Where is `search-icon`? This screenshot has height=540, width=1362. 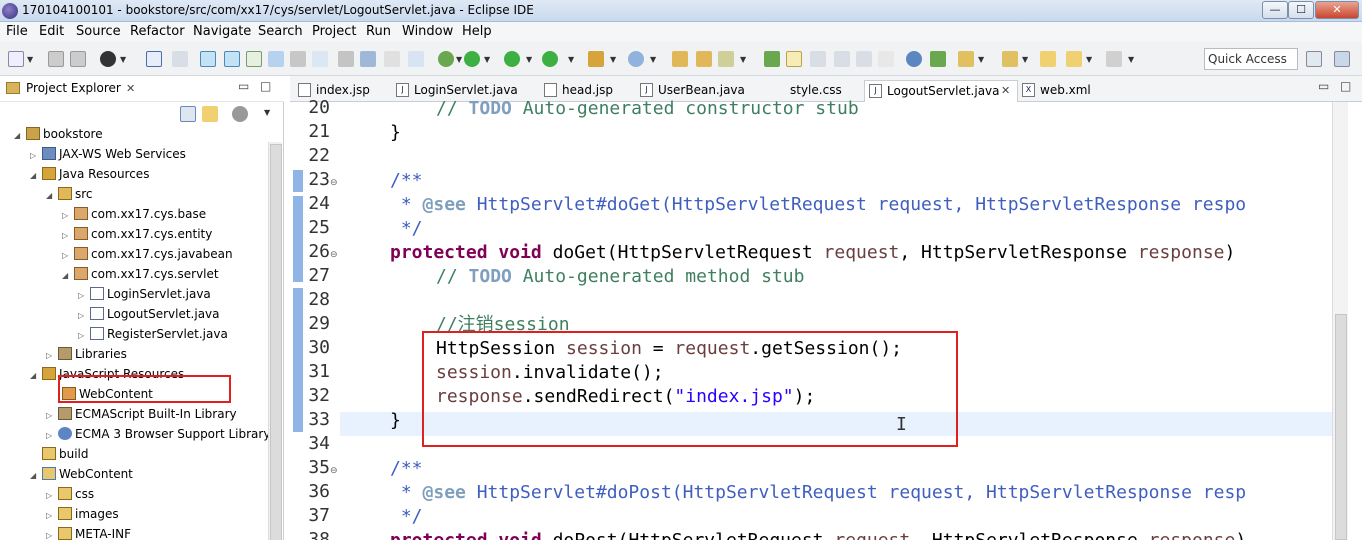 search-icon is located at coordinates (416, 59).